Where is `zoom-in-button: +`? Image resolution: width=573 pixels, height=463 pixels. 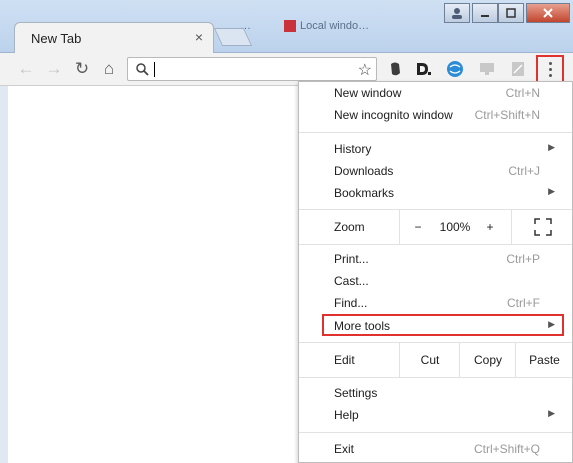
zoom-in-button: + is located at coordinates (490, 227).